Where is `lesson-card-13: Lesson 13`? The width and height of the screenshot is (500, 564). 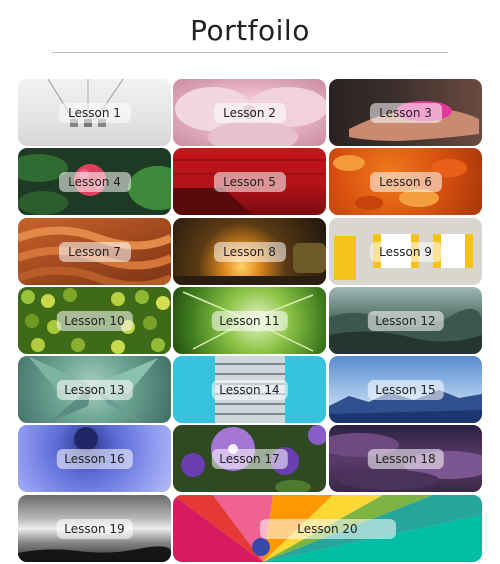 lesson-card-13: Lesson 13 is located at coordinates (94, 389).